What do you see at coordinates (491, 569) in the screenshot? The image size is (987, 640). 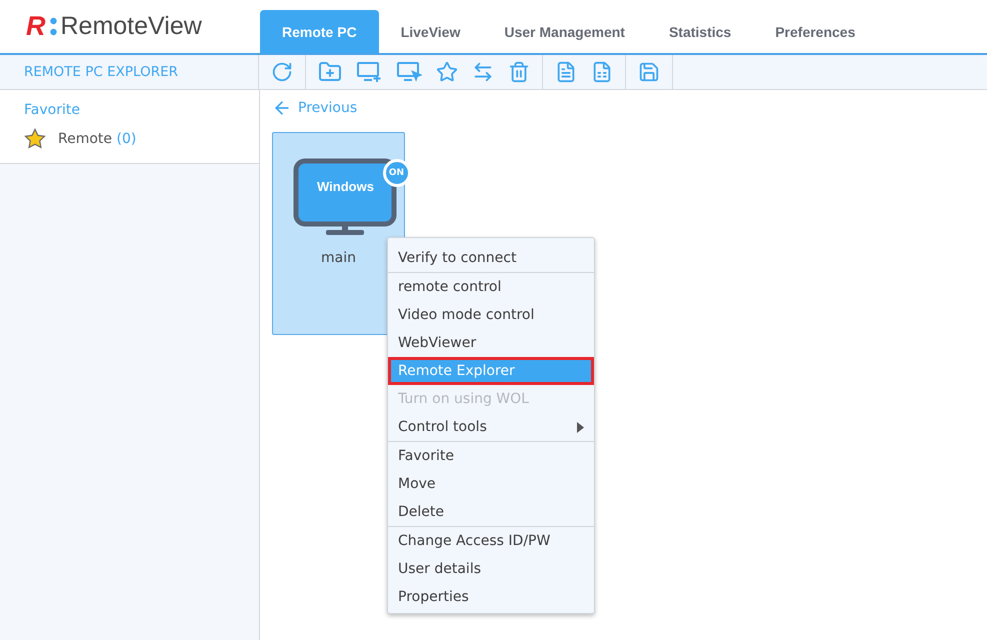 I see `menu-item: User details` at bounding box center [491, 569].